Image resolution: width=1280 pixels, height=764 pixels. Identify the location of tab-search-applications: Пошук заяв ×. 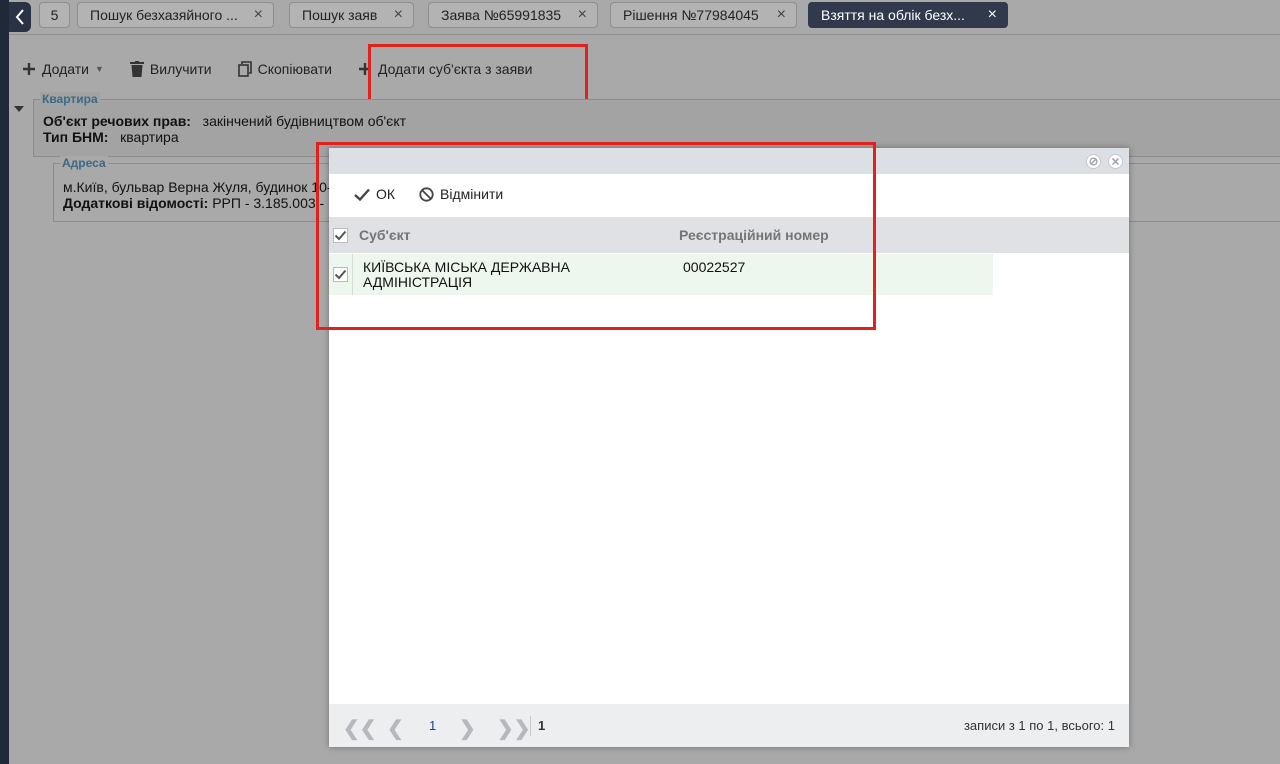
(351, 15).